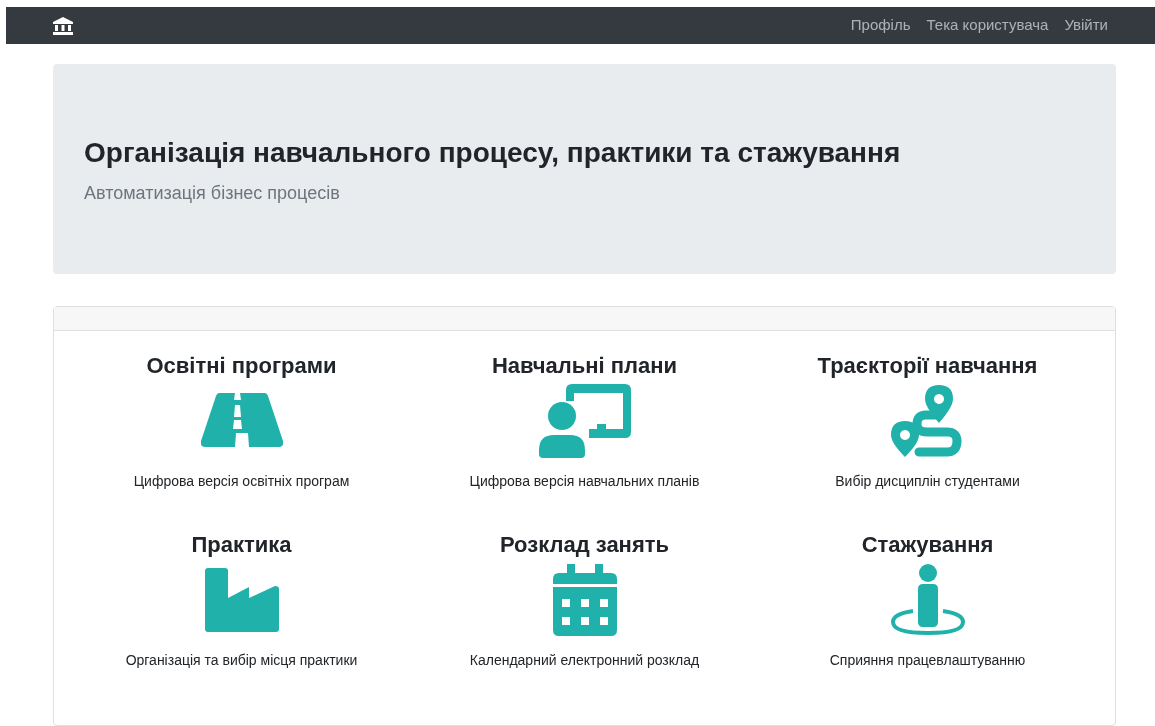 This screenshot has width=1155, height=726. Describe the element at coordinates (241, 481) in the screenshot. I see `feature-description: Цифрова версія освітніх програм` at that location.